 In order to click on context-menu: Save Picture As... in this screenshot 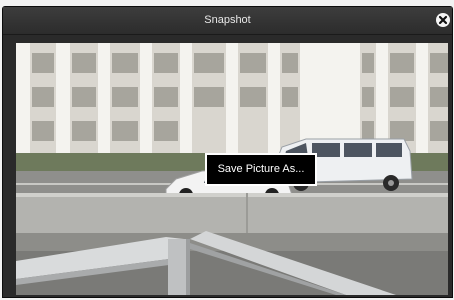, I will do `click(261, 169)`.